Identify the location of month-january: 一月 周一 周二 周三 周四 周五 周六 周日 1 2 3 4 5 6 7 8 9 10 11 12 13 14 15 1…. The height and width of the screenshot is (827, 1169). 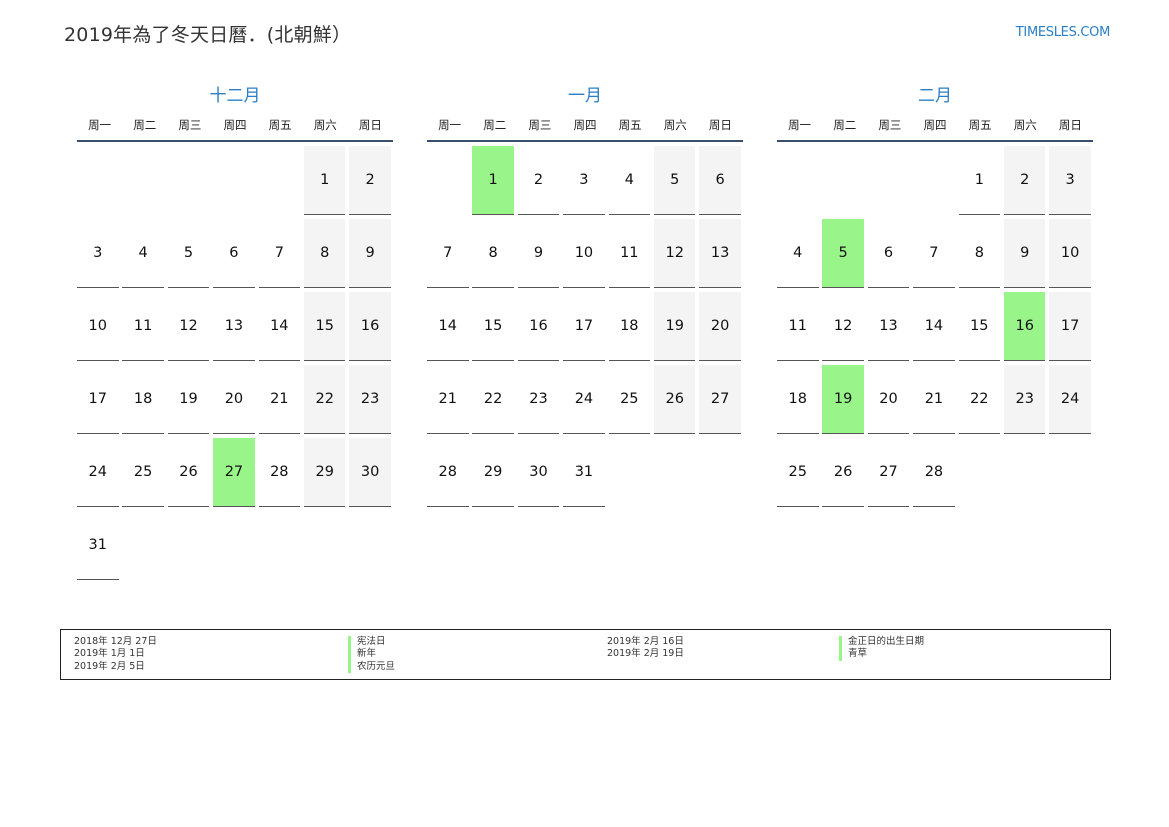
(585, 297).